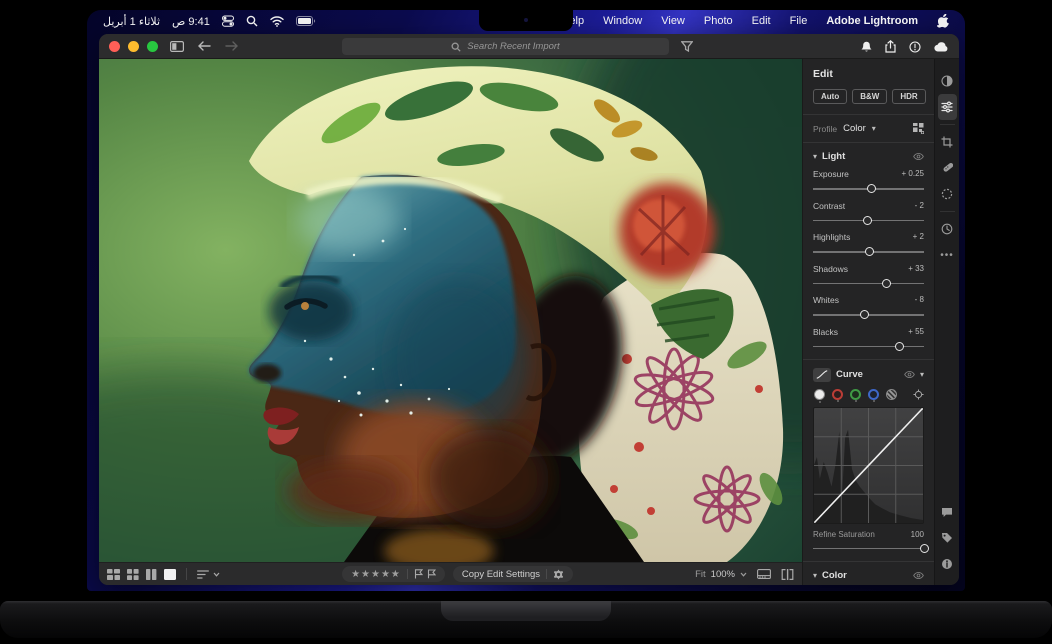  I want to click on profile-browser-icon, so click(918, 128).